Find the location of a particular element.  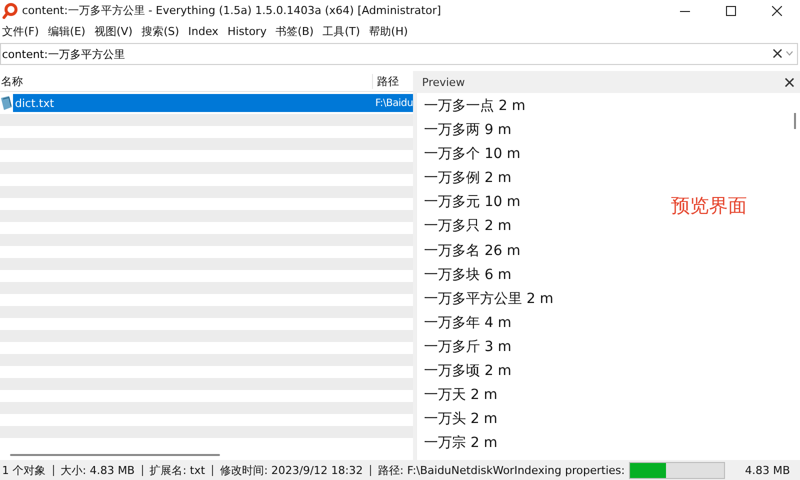

preview-line: 一万天 2 m is located at coordinates (461, 396).